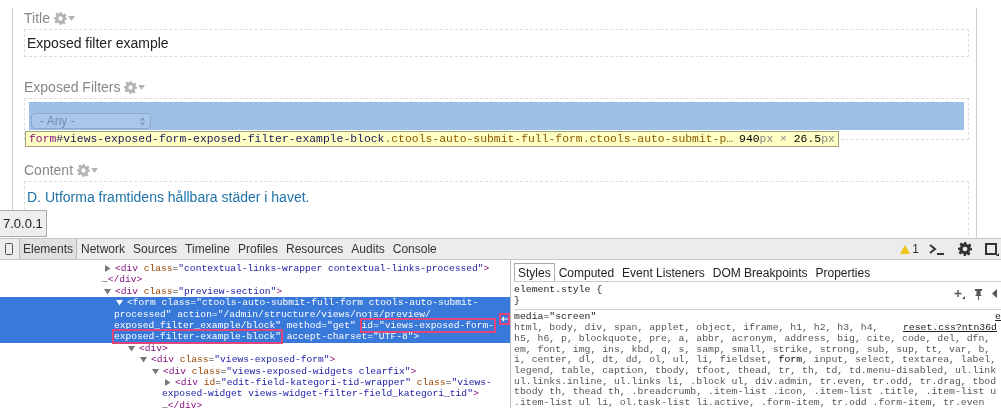 This screenshot has height=408, width=1001. What do you see at coordinates (303, 303) in the screenshot?
I see `markup-text: <form class="ctools-auto-submit-full-form ctools-auto-submit-` at bounding box center [303, 303].